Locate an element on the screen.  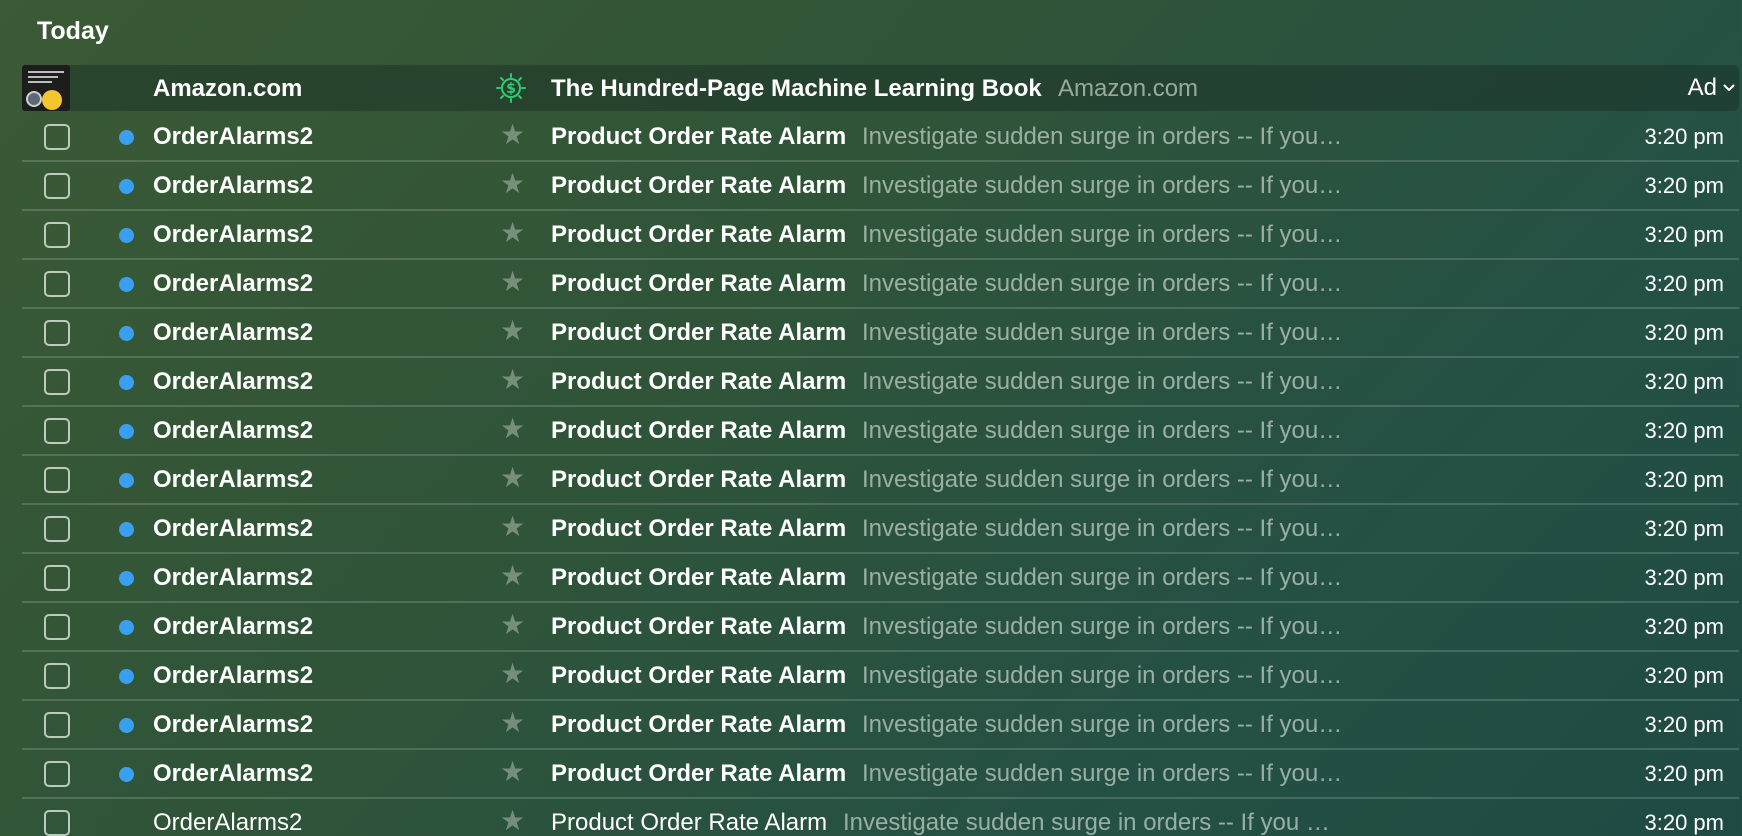
ad-badge: Ad is located at coordinates (1702, 87).